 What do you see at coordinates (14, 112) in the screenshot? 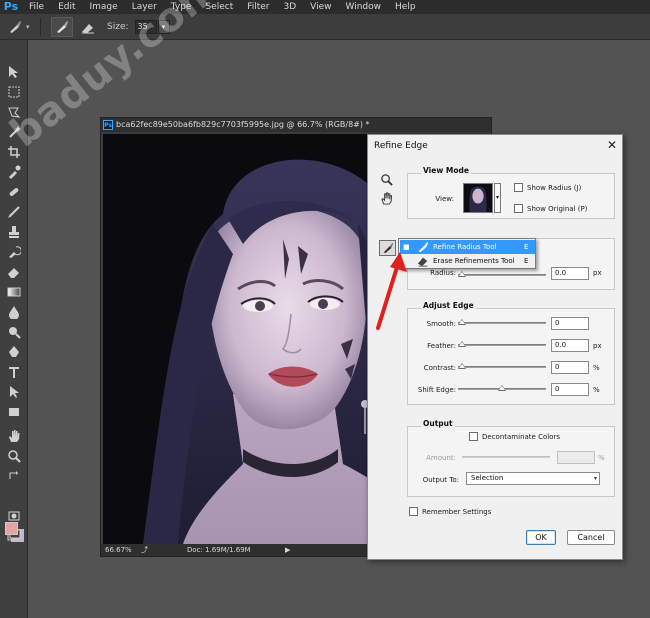
I see `lasso-icon` at bounding box center [14, 112].